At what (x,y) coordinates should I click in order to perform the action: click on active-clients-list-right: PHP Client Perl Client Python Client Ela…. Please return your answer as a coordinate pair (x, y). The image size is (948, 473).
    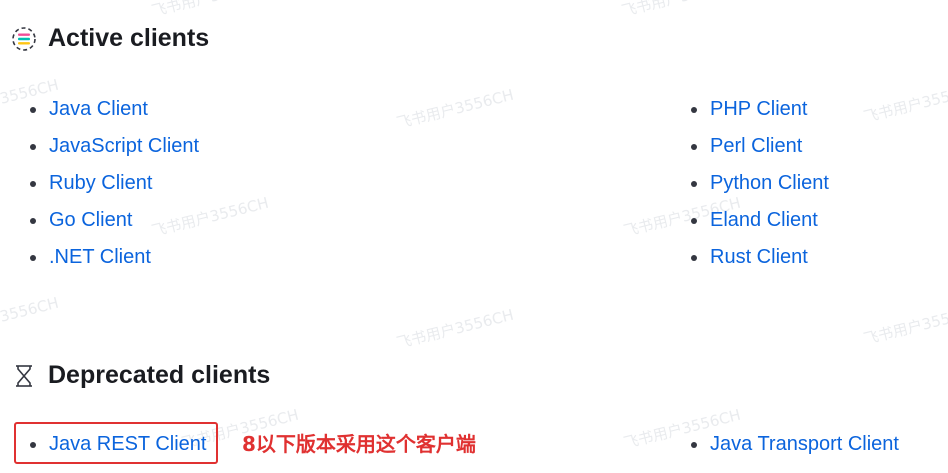
    Looking at the image, I should click on (759, 183).